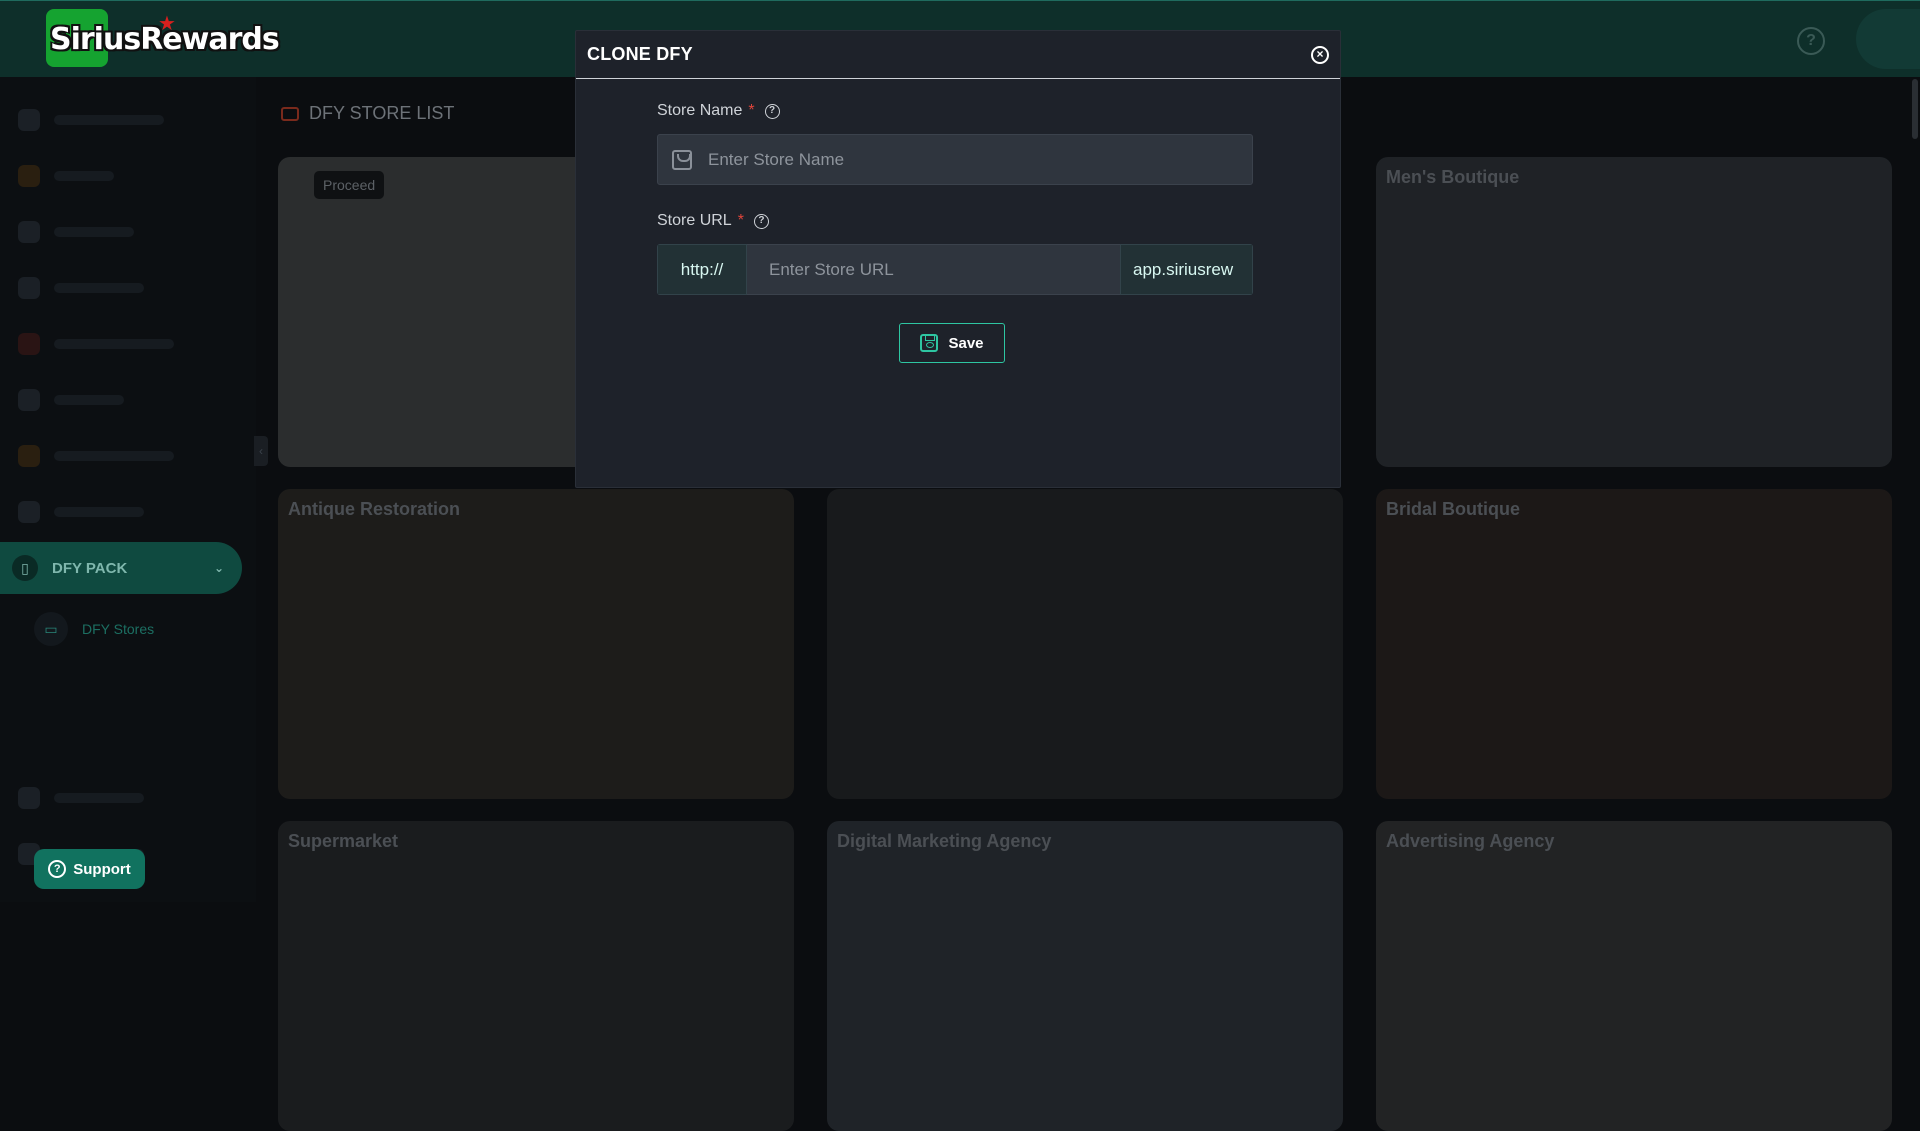  What do you see at coordinates (1453, 177) in the screenshot?
I see `store-card-title: Men's Boutique` at bounding box center [1453, 177].